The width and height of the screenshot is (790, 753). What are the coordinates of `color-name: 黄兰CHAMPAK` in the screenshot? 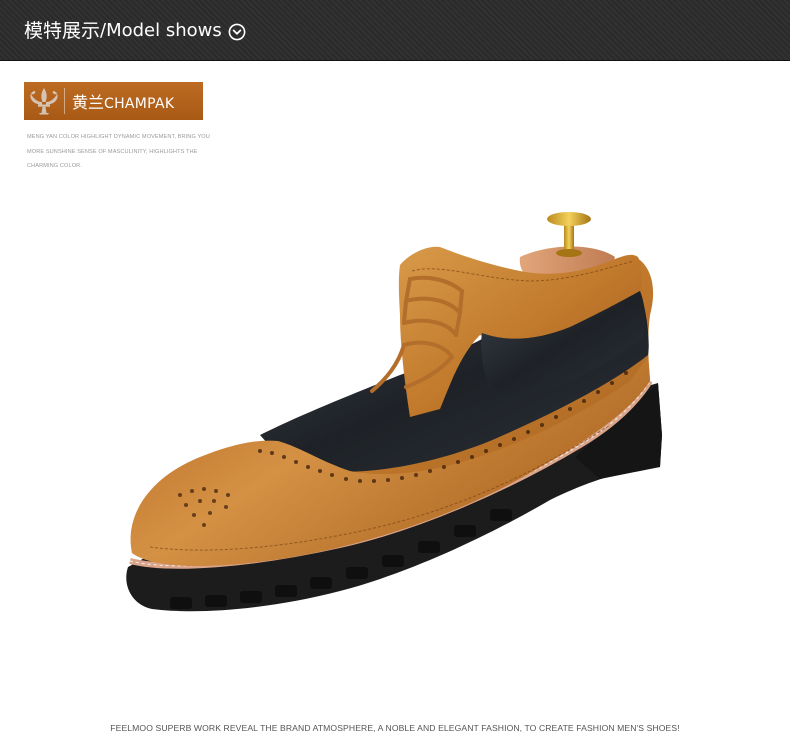 It's located at (123, 101).